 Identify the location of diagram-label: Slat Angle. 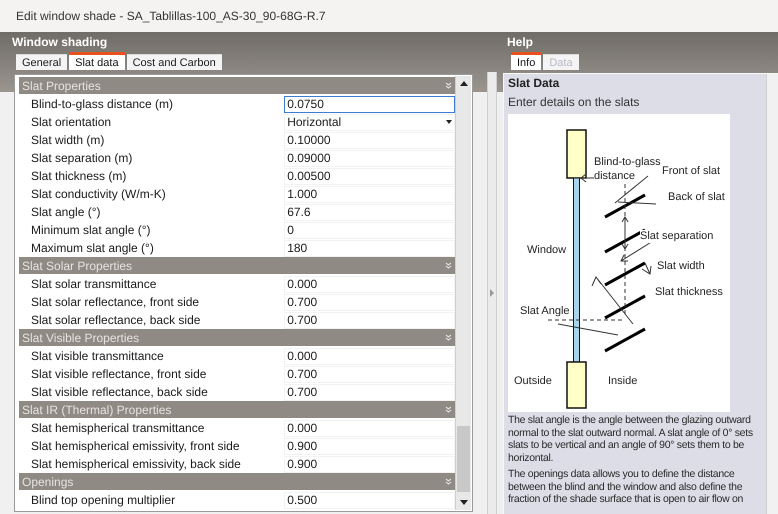
(545, 311).